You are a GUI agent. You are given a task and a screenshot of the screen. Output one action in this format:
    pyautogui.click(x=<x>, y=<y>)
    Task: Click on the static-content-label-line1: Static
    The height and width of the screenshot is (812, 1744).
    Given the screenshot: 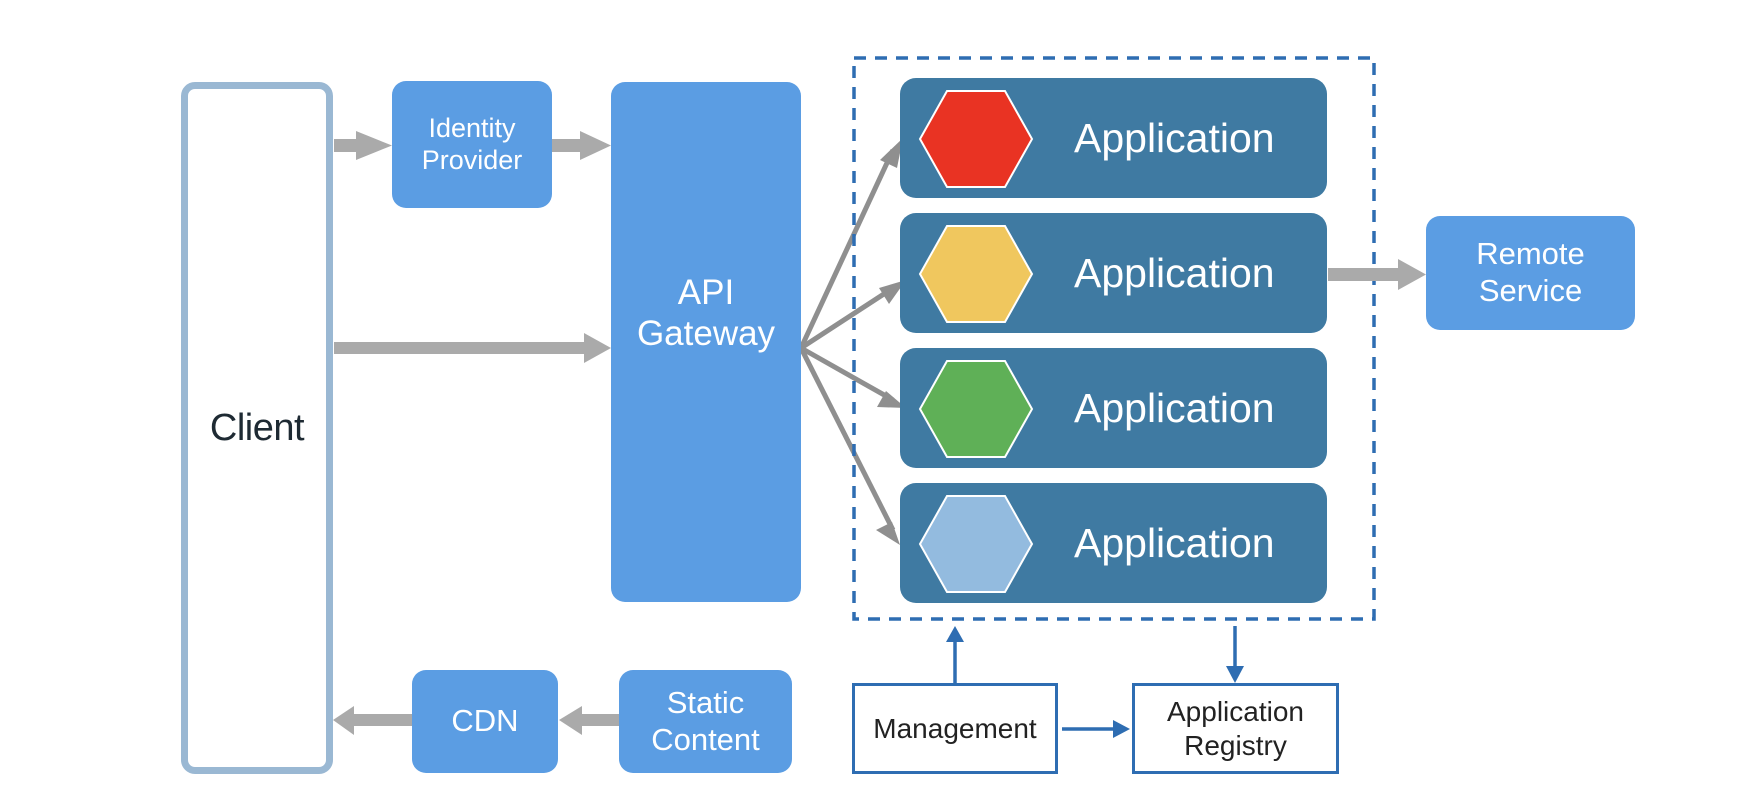 What is the action you would take?
    pyautogui.click(x=705, y=702)
    